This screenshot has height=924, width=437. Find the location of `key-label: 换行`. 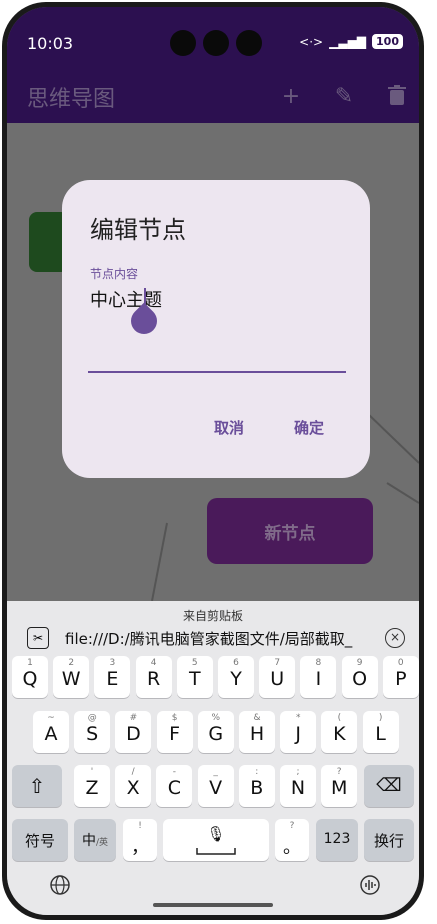

key-label: 换行 is located at coordinates (388, 841).